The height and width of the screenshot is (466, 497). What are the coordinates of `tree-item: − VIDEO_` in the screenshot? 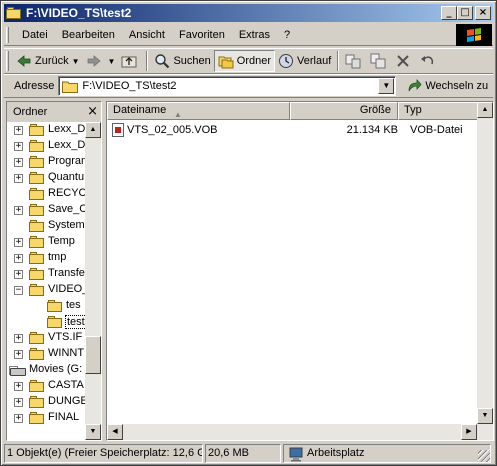 It's located at (46, 290).